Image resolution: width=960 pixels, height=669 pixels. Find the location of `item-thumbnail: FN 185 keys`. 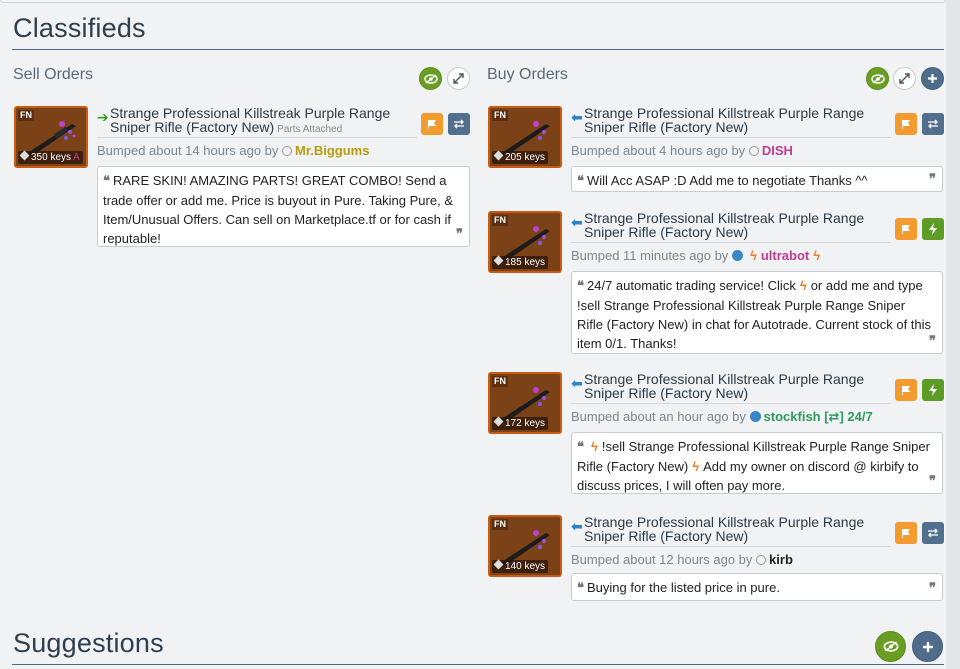

item-thumbnail: FN 185 keys is located at coordinates (525, 242).